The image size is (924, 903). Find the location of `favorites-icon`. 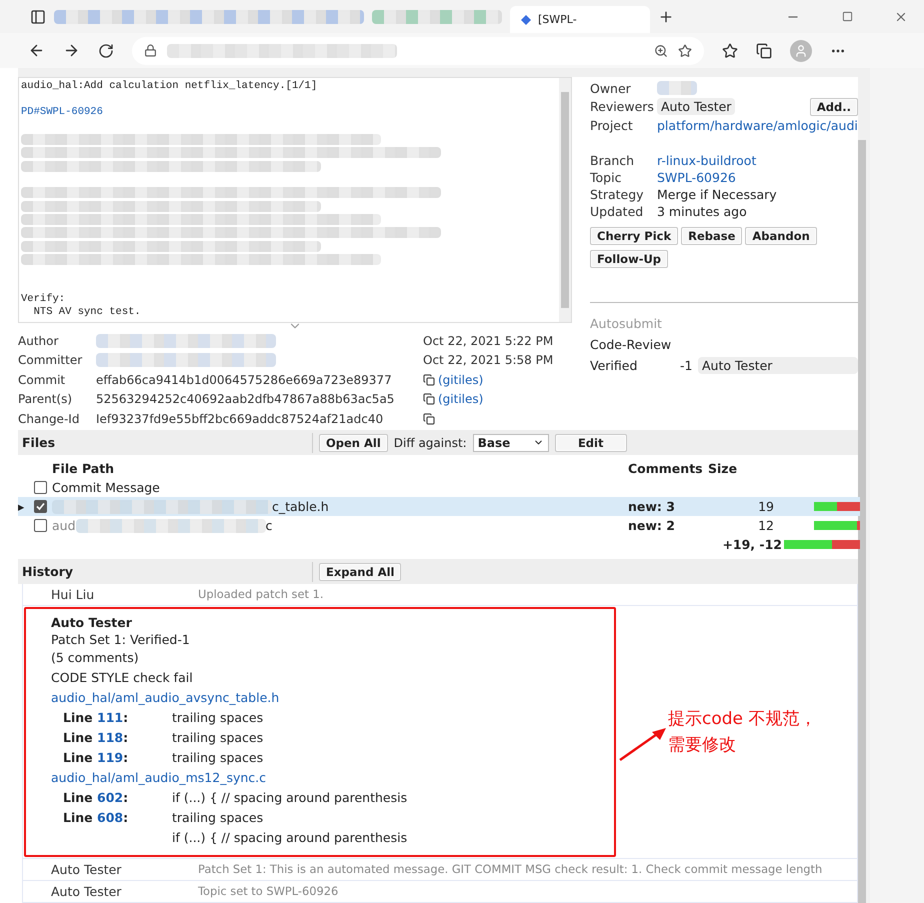

favorites-icon is located at coordinates (730, 50).